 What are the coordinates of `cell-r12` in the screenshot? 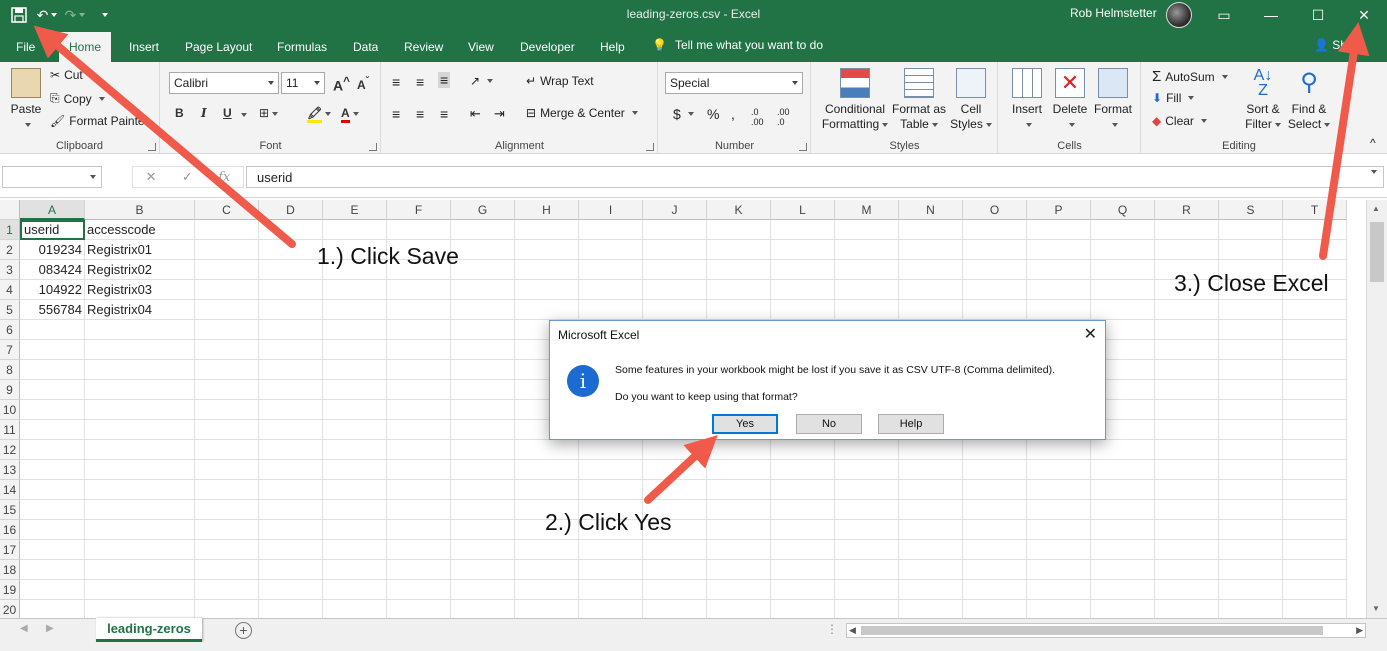 It's located at (1187, 450).